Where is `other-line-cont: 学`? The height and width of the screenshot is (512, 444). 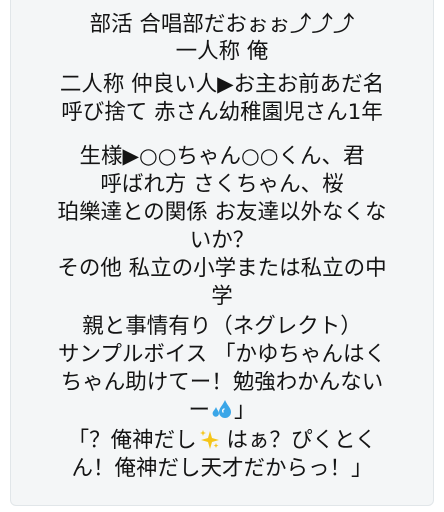
other-line-cont: 学 is located at coordinates (222, 296).